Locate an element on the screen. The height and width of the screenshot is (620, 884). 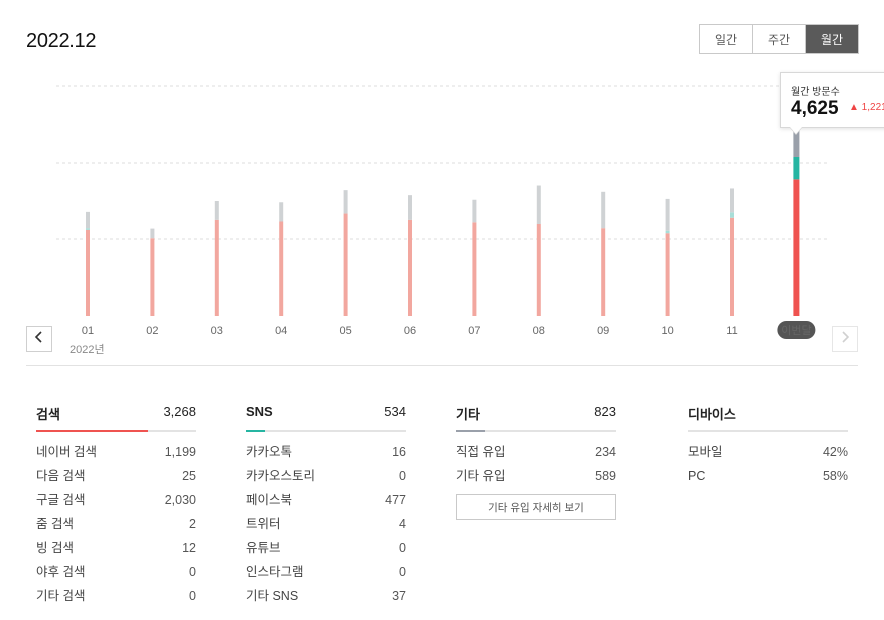
list-item: 야후 검색 0 is located at coordinates (116, 576).